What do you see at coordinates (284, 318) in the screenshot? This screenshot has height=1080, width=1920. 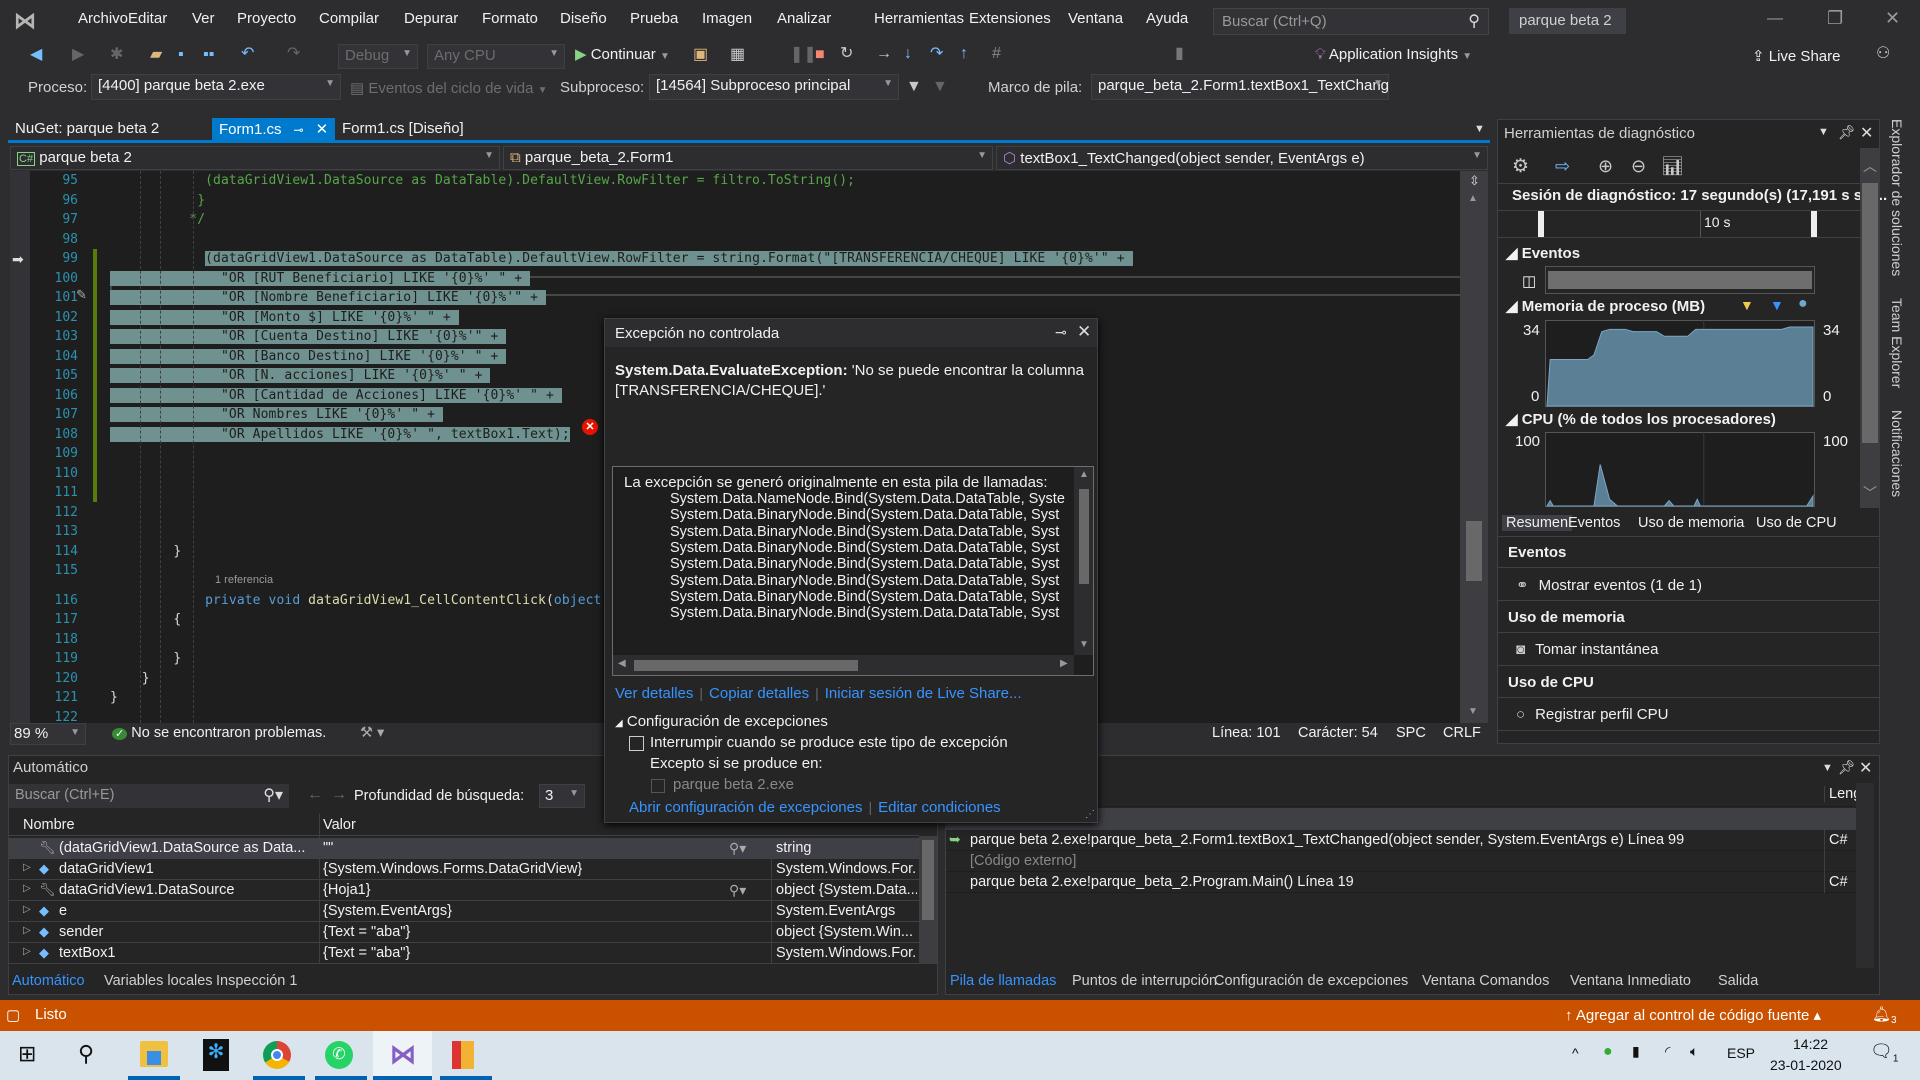 I see `code-line: "OR [Monto $] LIKE '{0}%' " +` at bounding box center [284, 318].